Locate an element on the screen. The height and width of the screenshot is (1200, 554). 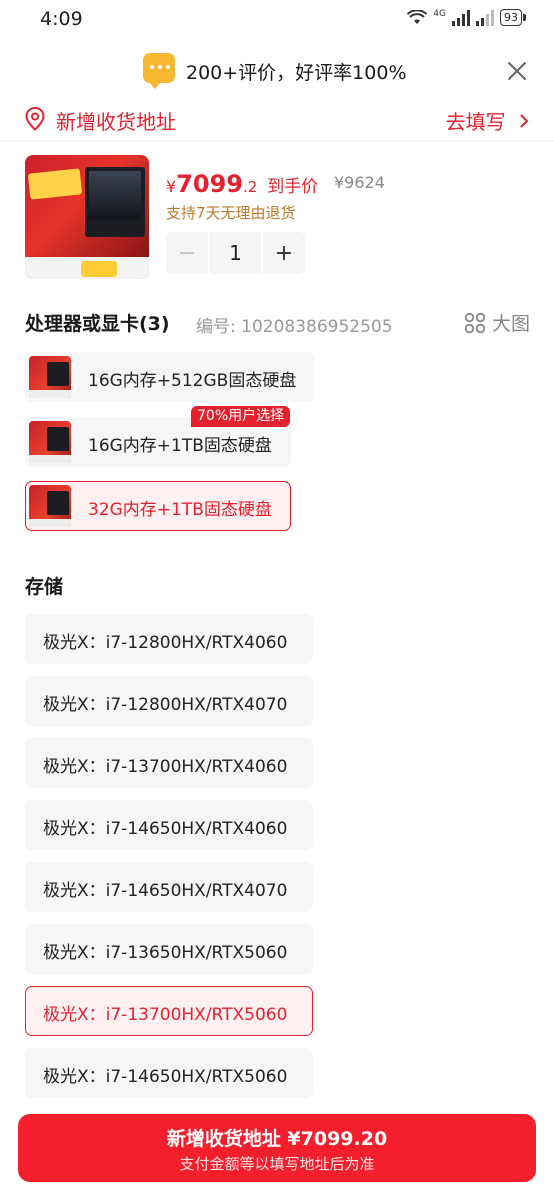
rating-summary: 200+评价，好评率100% is located at coordinates (296, 73).